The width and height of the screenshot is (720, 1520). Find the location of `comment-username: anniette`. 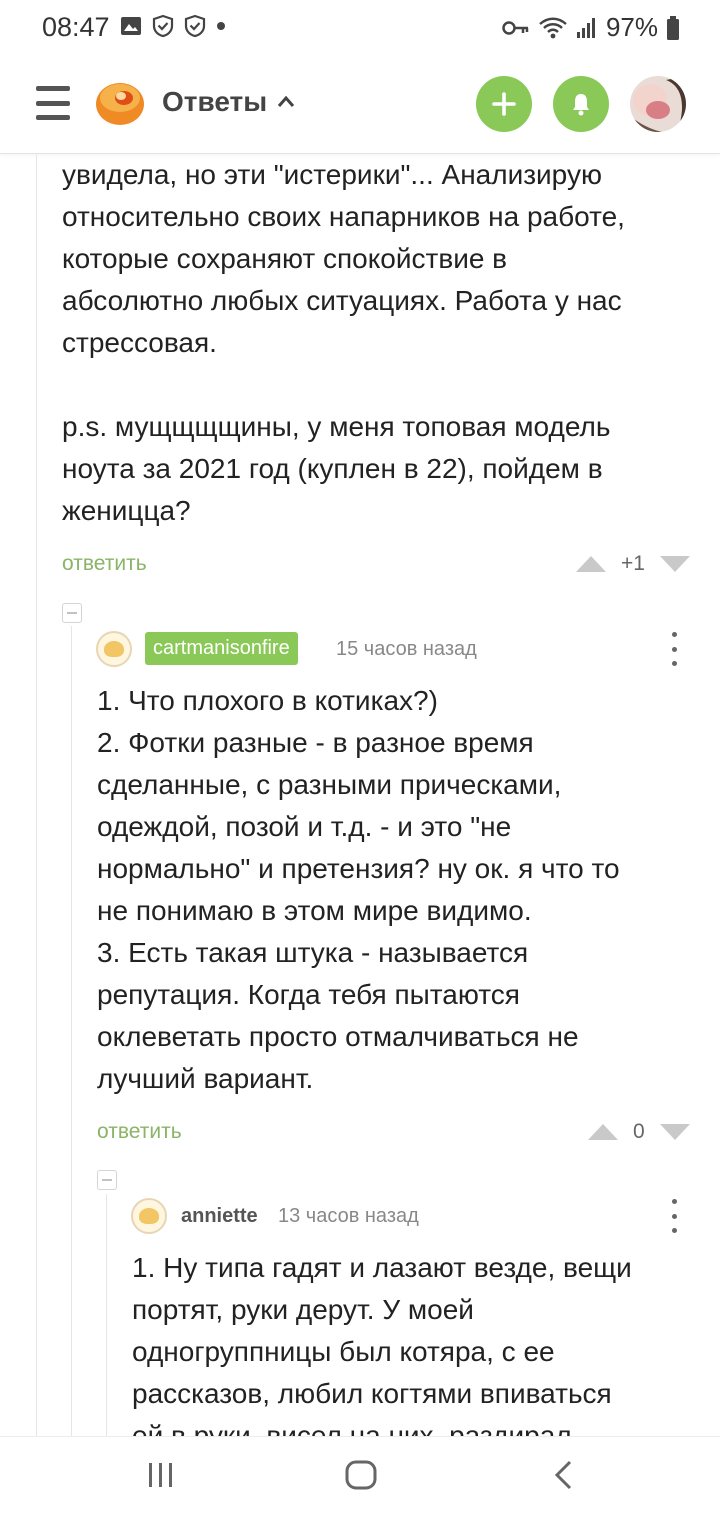

comment-username: anniette is located at coordinates (219, 1216).